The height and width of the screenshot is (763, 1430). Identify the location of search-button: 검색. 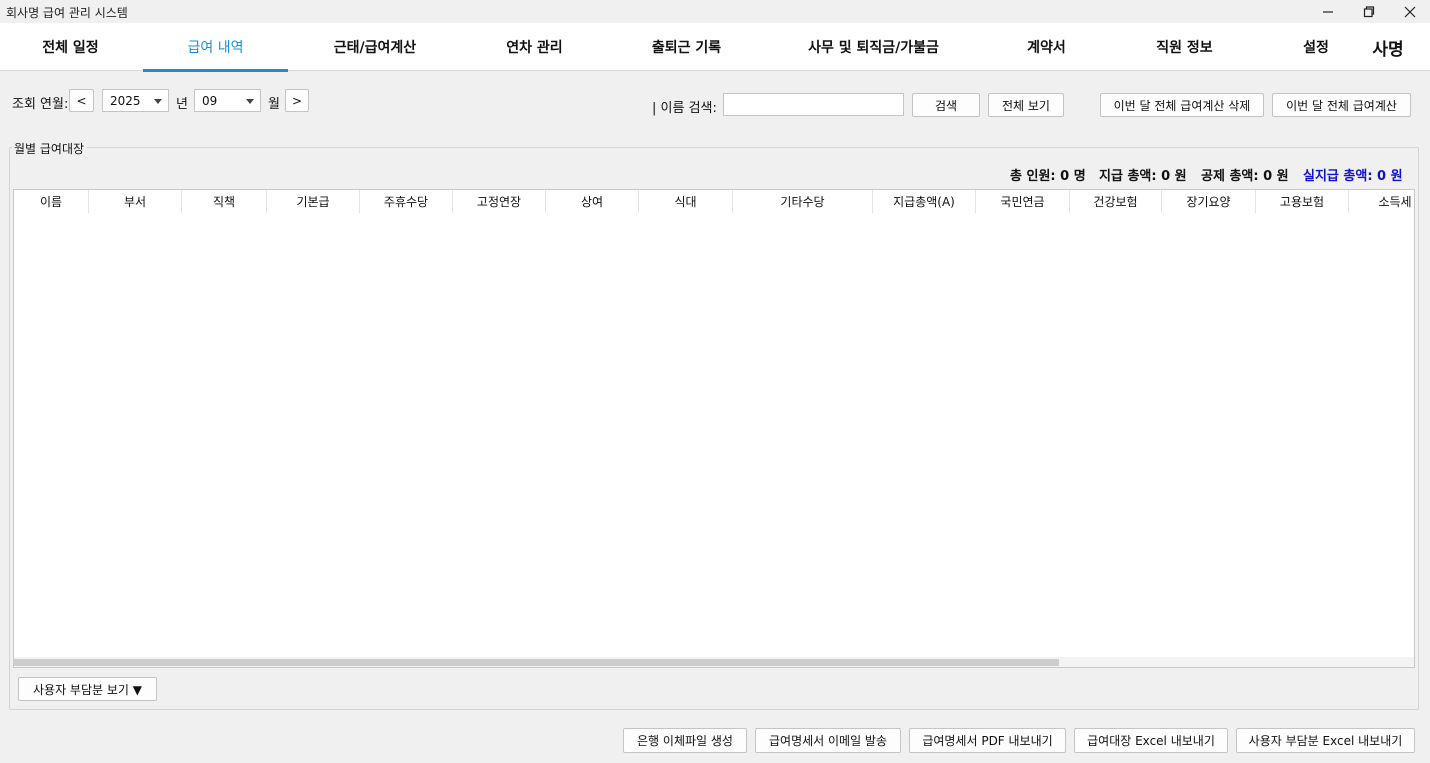
(946, 105).